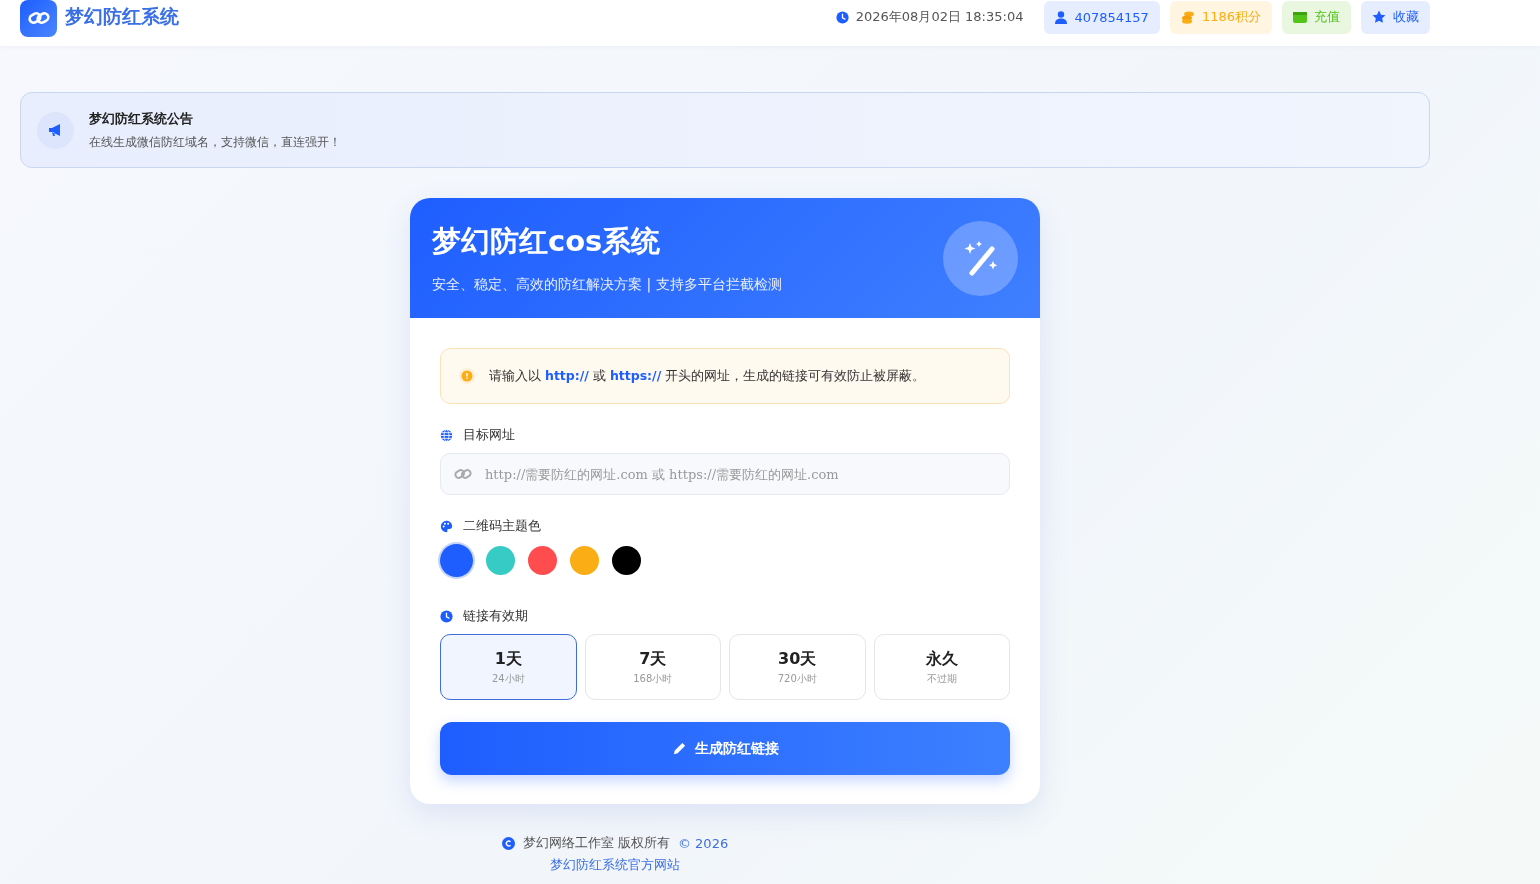  Describe the element at coordinates (1300, 17) in the screenshot. I see `wallet-icon` at that location.